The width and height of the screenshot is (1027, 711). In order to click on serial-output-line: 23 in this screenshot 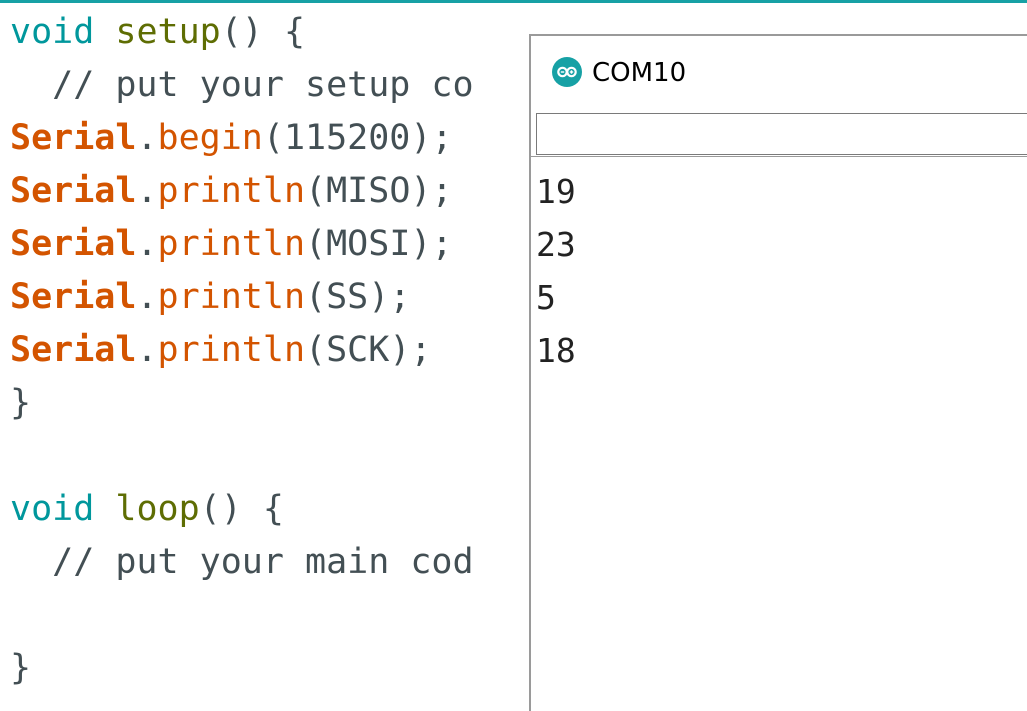, I will do `click(556, 244)`.